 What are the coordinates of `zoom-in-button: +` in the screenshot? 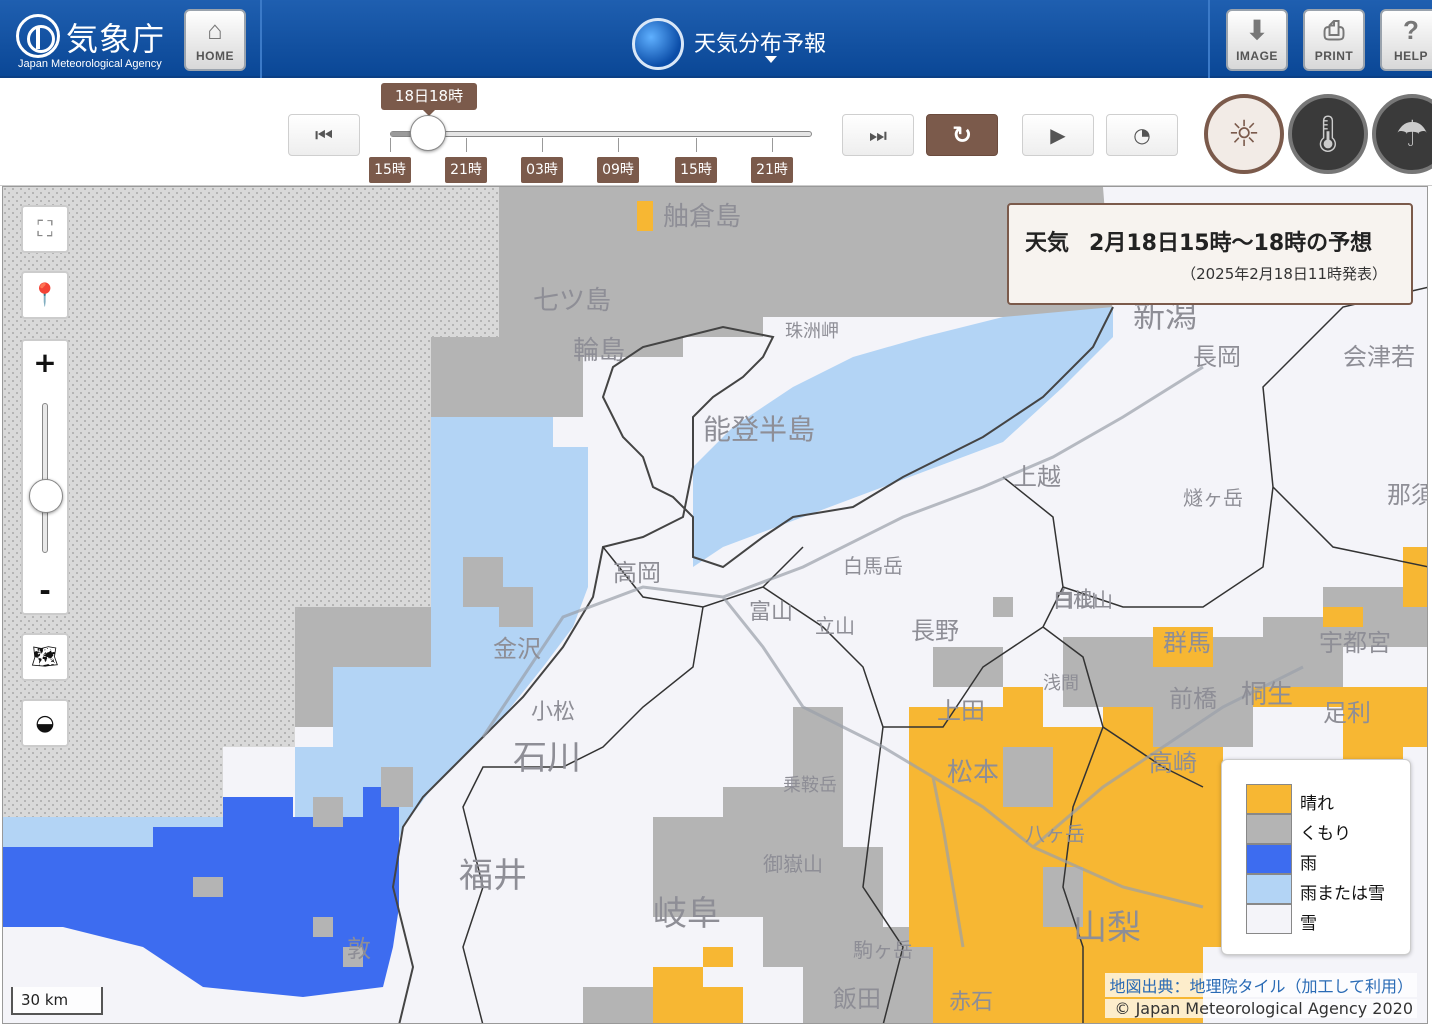 It's located at (45, 363).